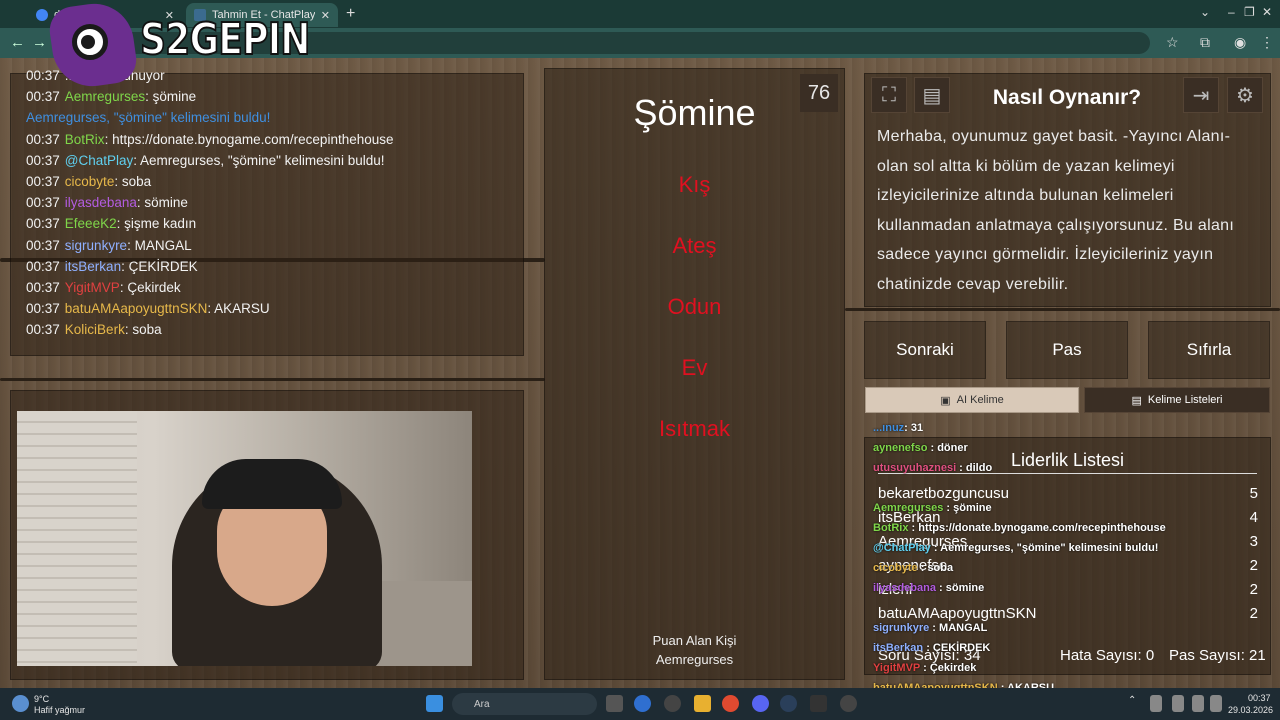  I want to click on pass-button: Pas, so click(1067, 350).